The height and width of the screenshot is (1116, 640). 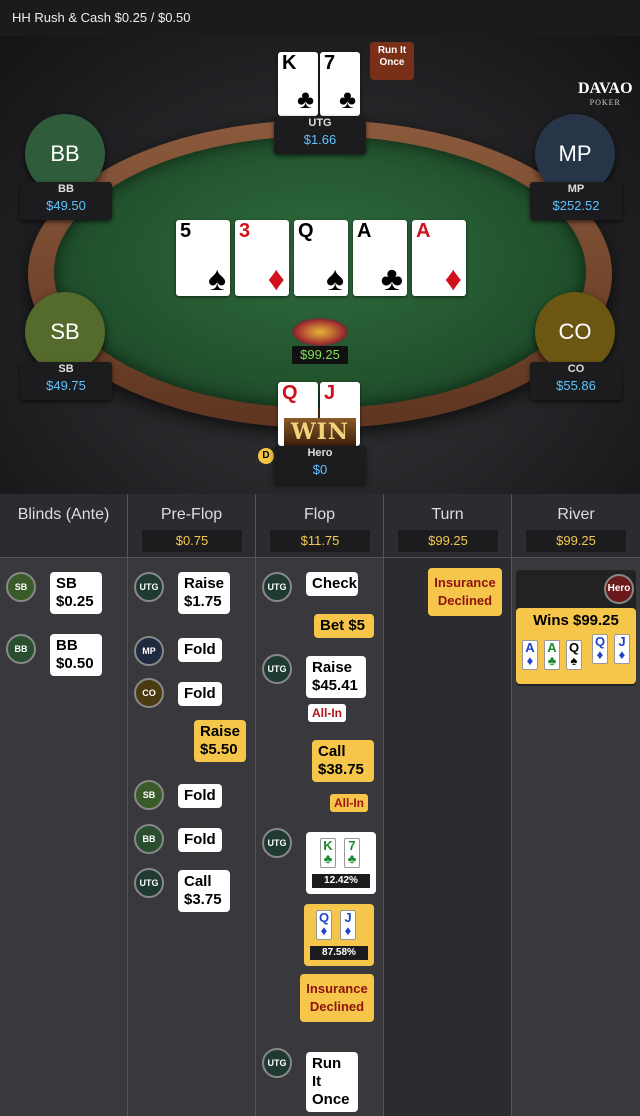 I want to click on header-title: HH Rush & Cash $0.25 / $0.50, so click(x=320, y=18).